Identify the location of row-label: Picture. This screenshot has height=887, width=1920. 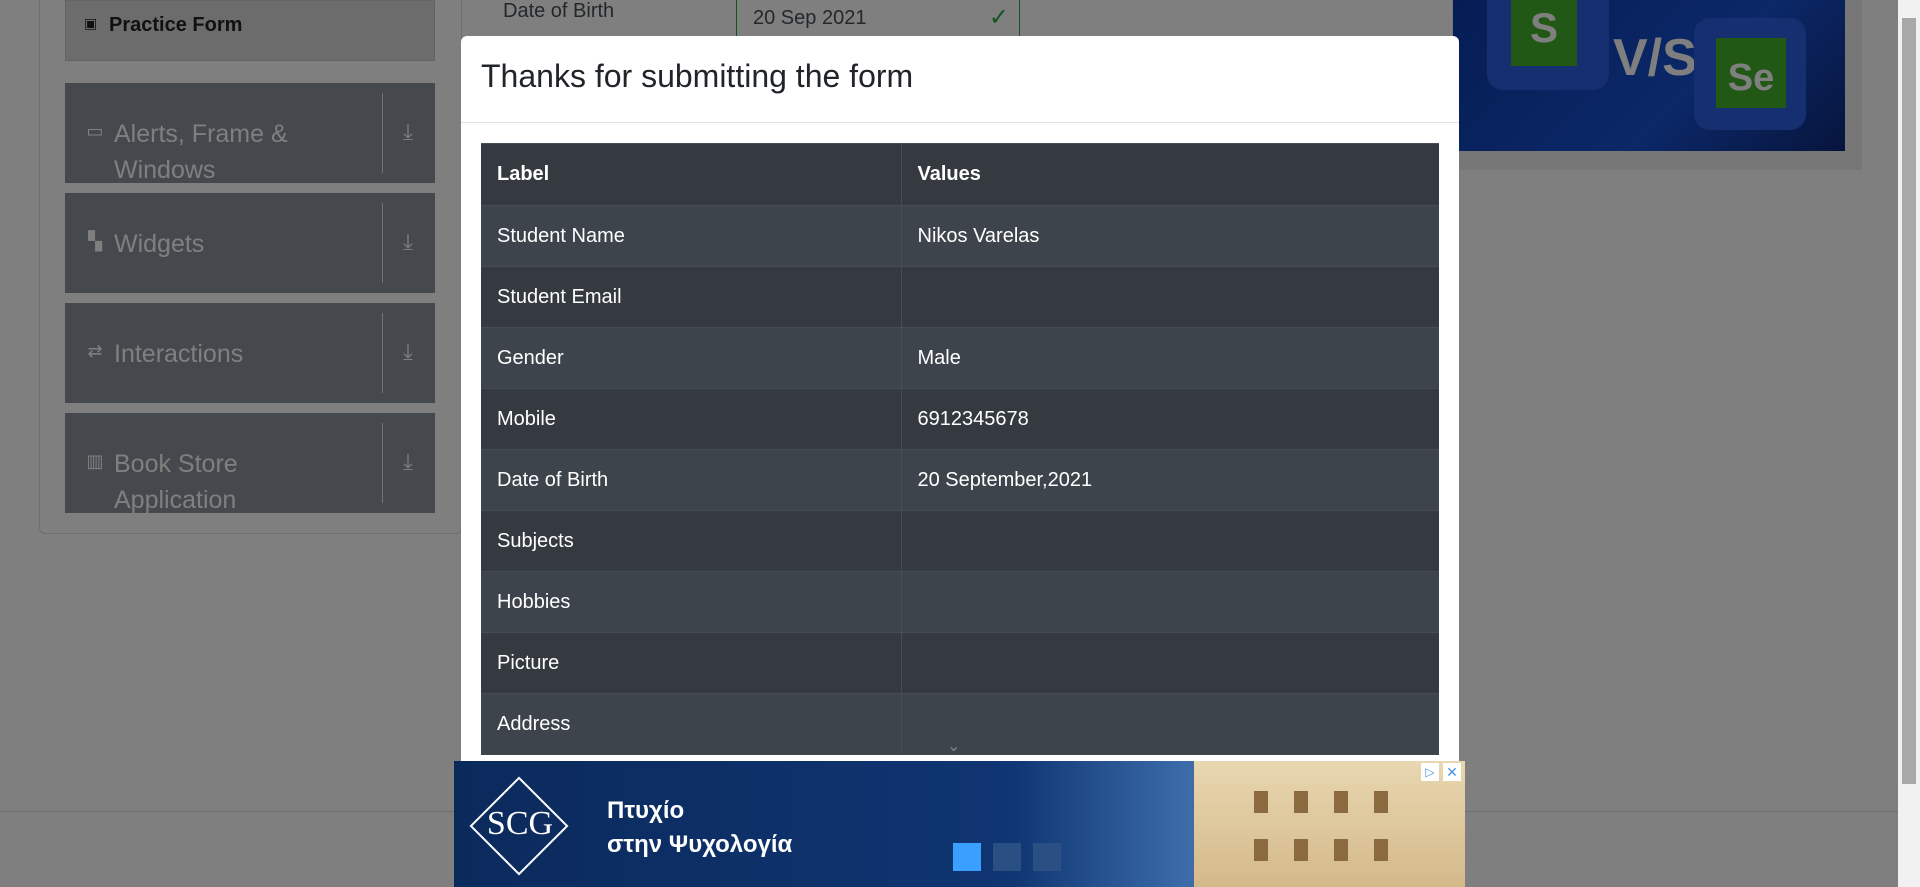
(691, 663).